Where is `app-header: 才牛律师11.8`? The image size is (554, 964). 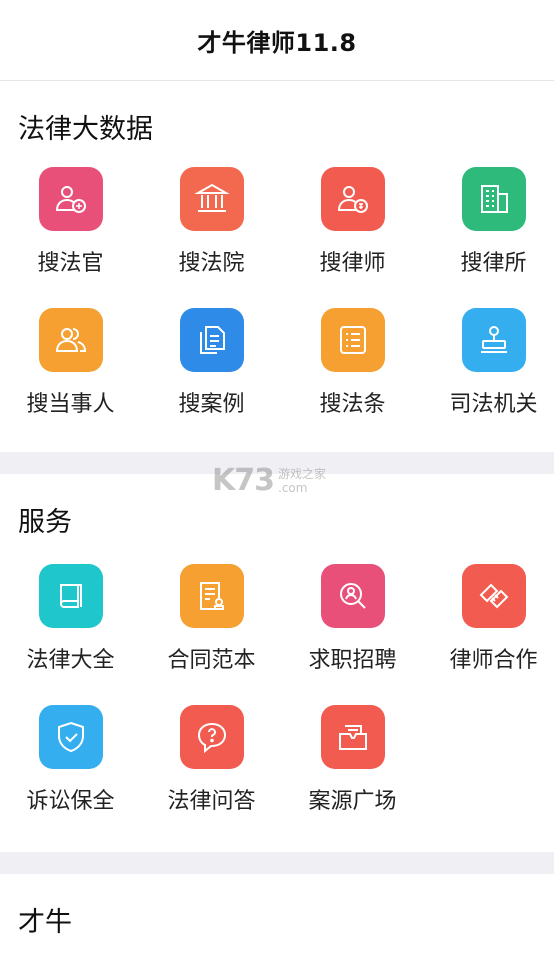 app-header: 才牛律师11.8 is located at coordinates (277, 40).